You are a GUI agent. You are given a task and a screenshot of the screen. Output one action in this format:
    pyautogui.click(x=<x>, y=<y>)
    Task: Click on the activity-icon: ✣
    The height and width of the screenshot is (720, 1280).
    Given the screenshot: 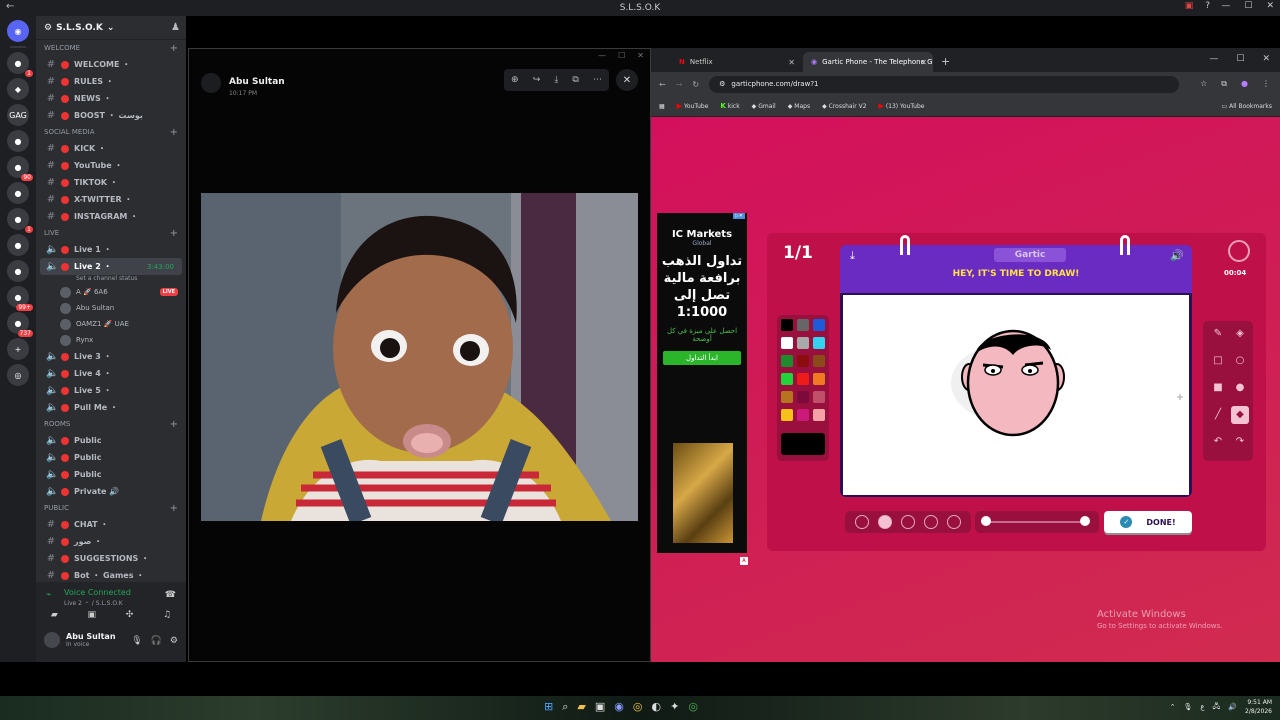 What is the action you would take?
    pyautogui.click(x=130, y=617)
    